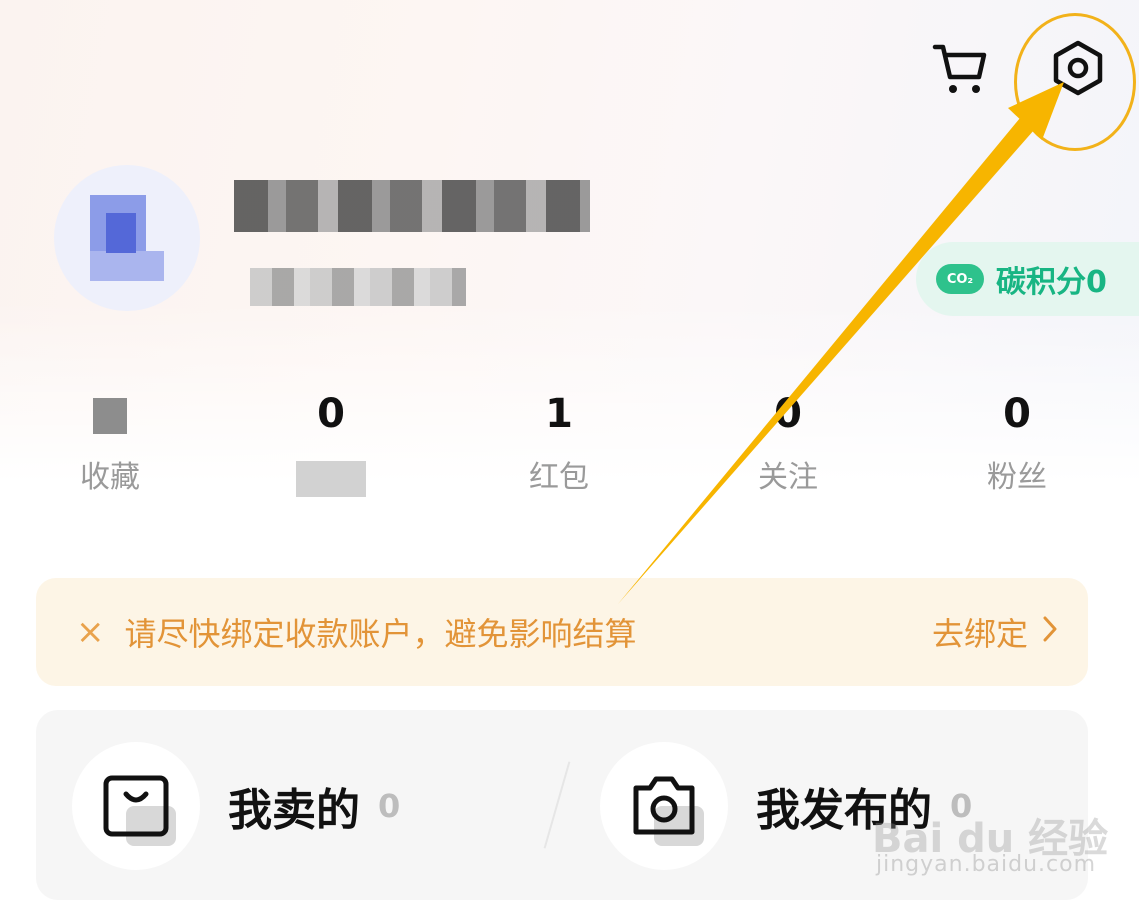  What do you see at coordinates (389, 806) in the screenshot?
I see `my-sold-count: 0` at bounding box center [389, 806].